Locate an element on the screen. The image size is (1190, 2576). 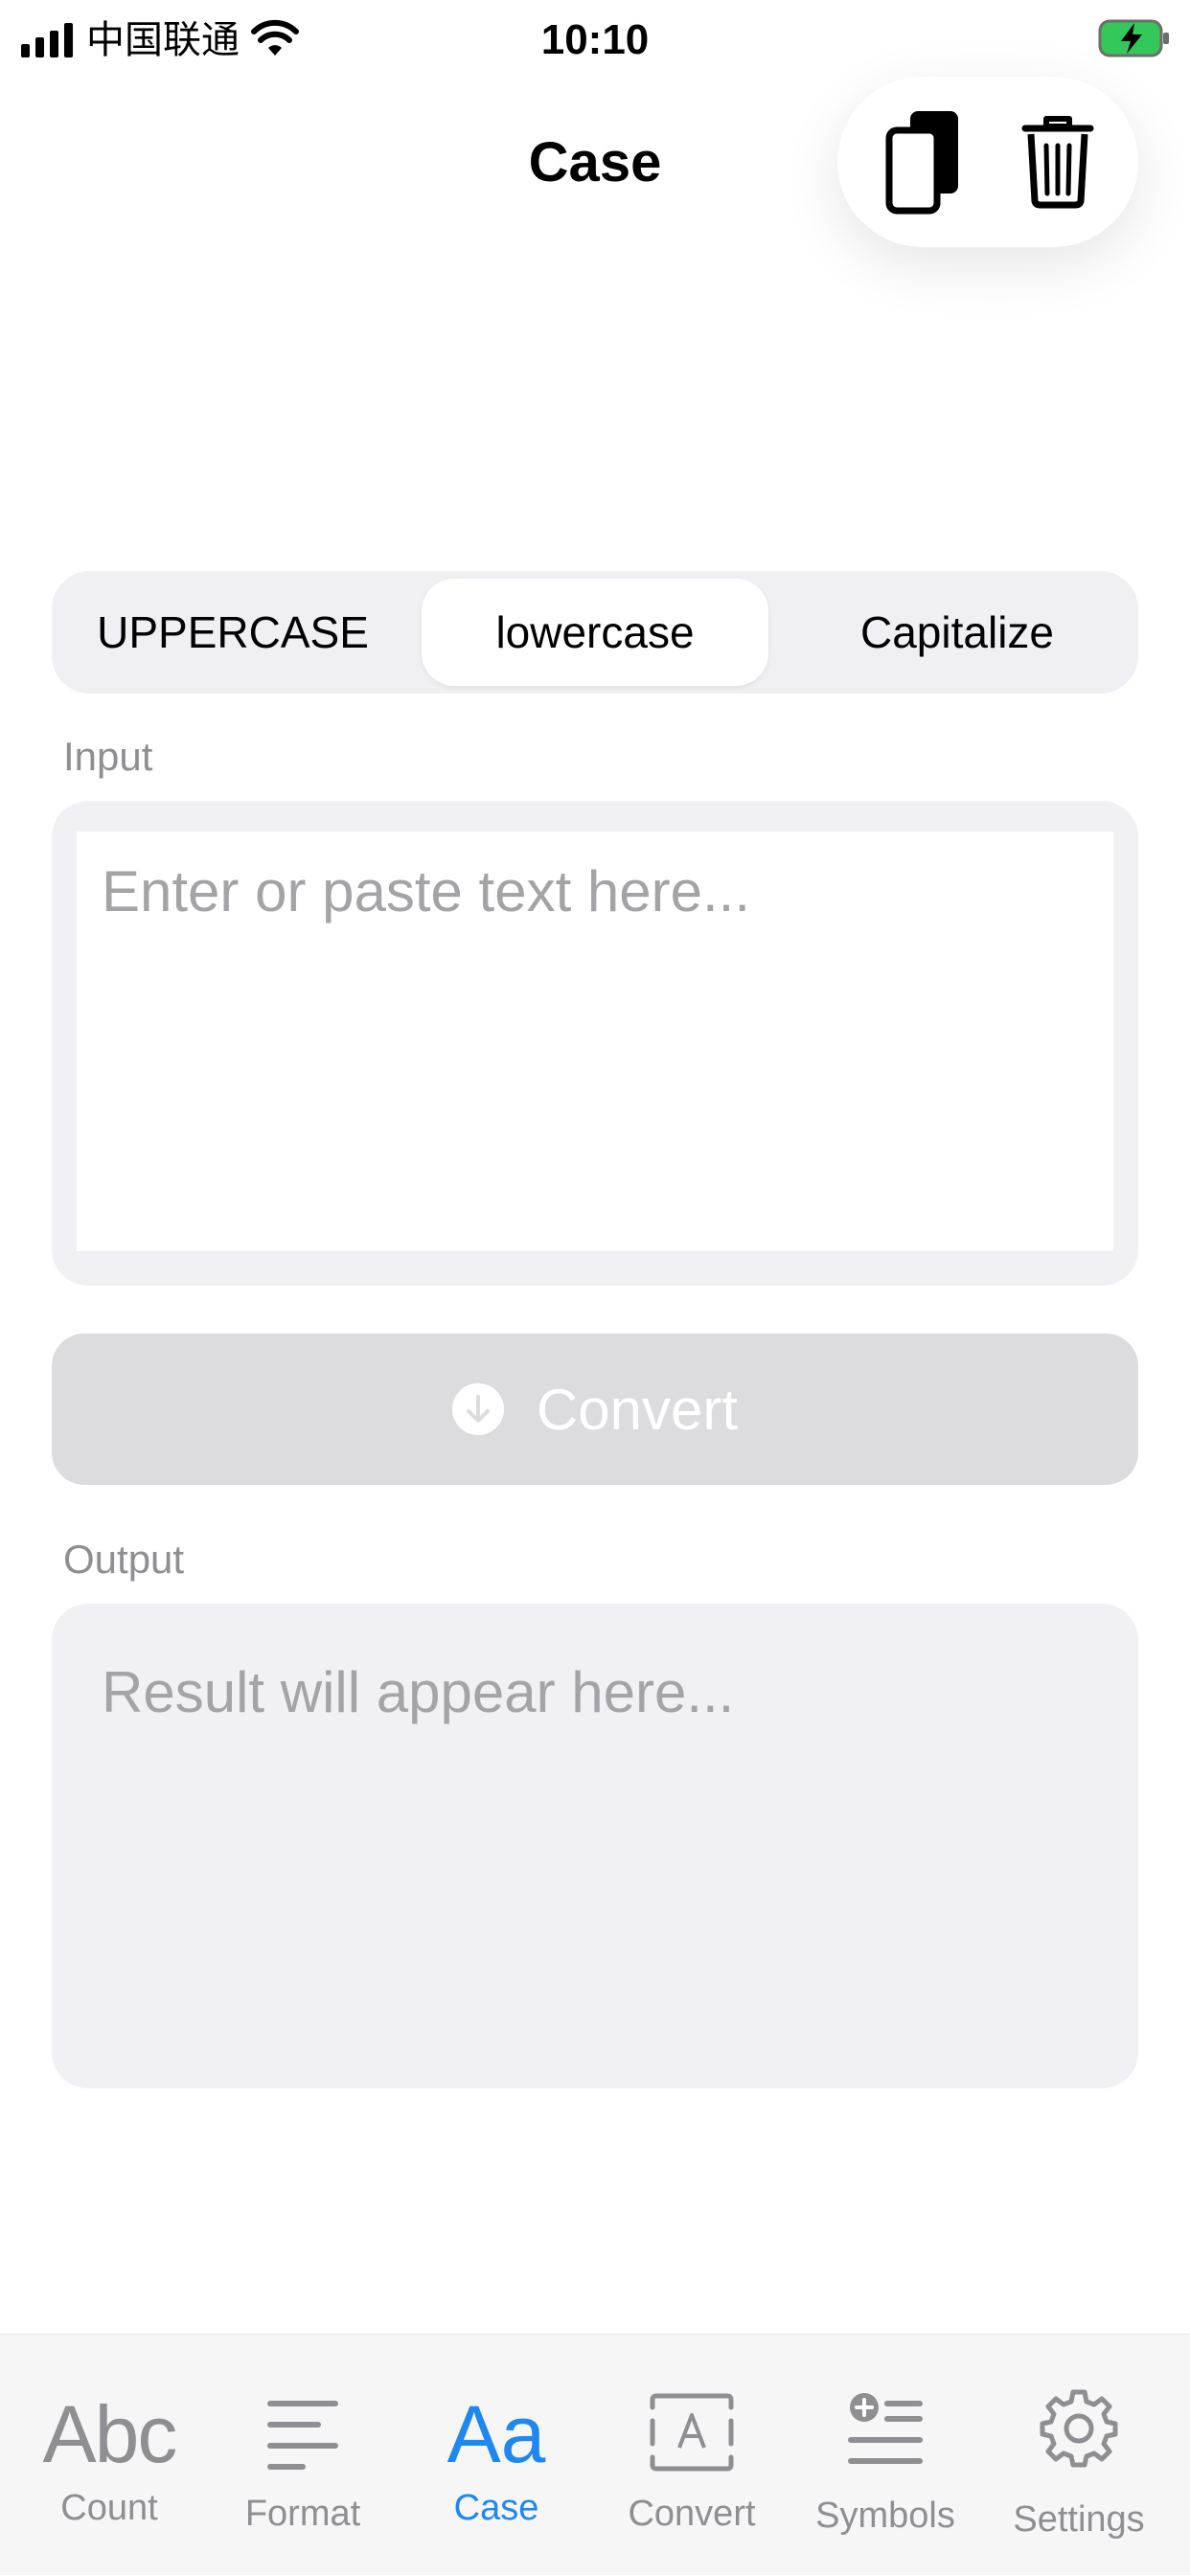
copy-button is located at coordinates (924, 161).